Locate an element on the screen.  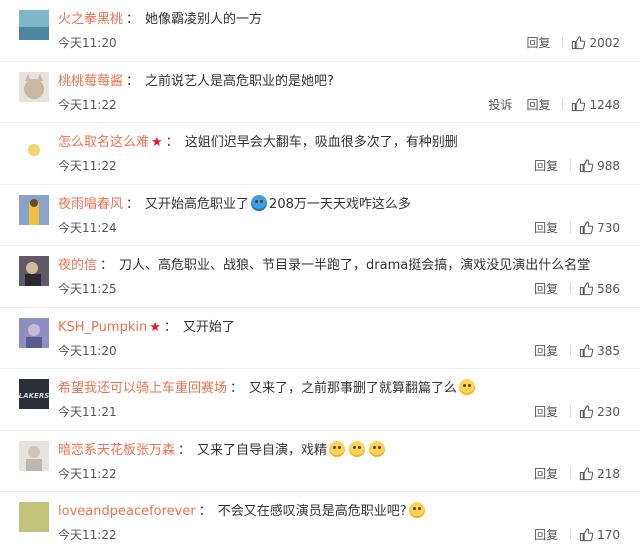
report-button: 投诉 is located at coordinates (500, 105).